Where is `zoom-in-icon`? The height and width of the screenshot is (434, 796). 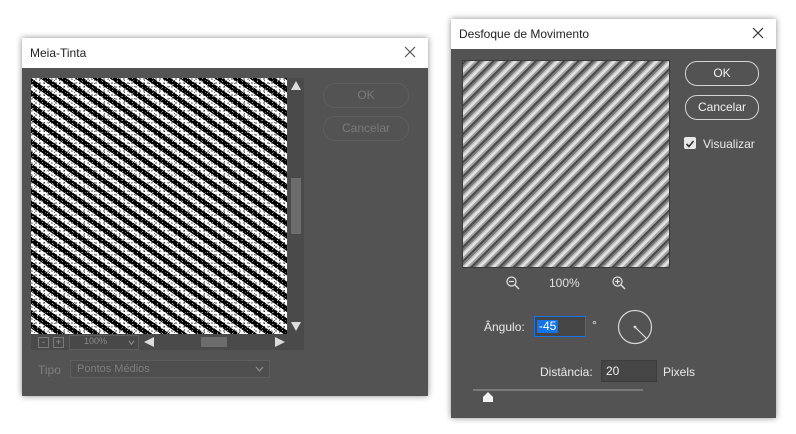 zoom-in-icon is located at coordinates (619, 283).